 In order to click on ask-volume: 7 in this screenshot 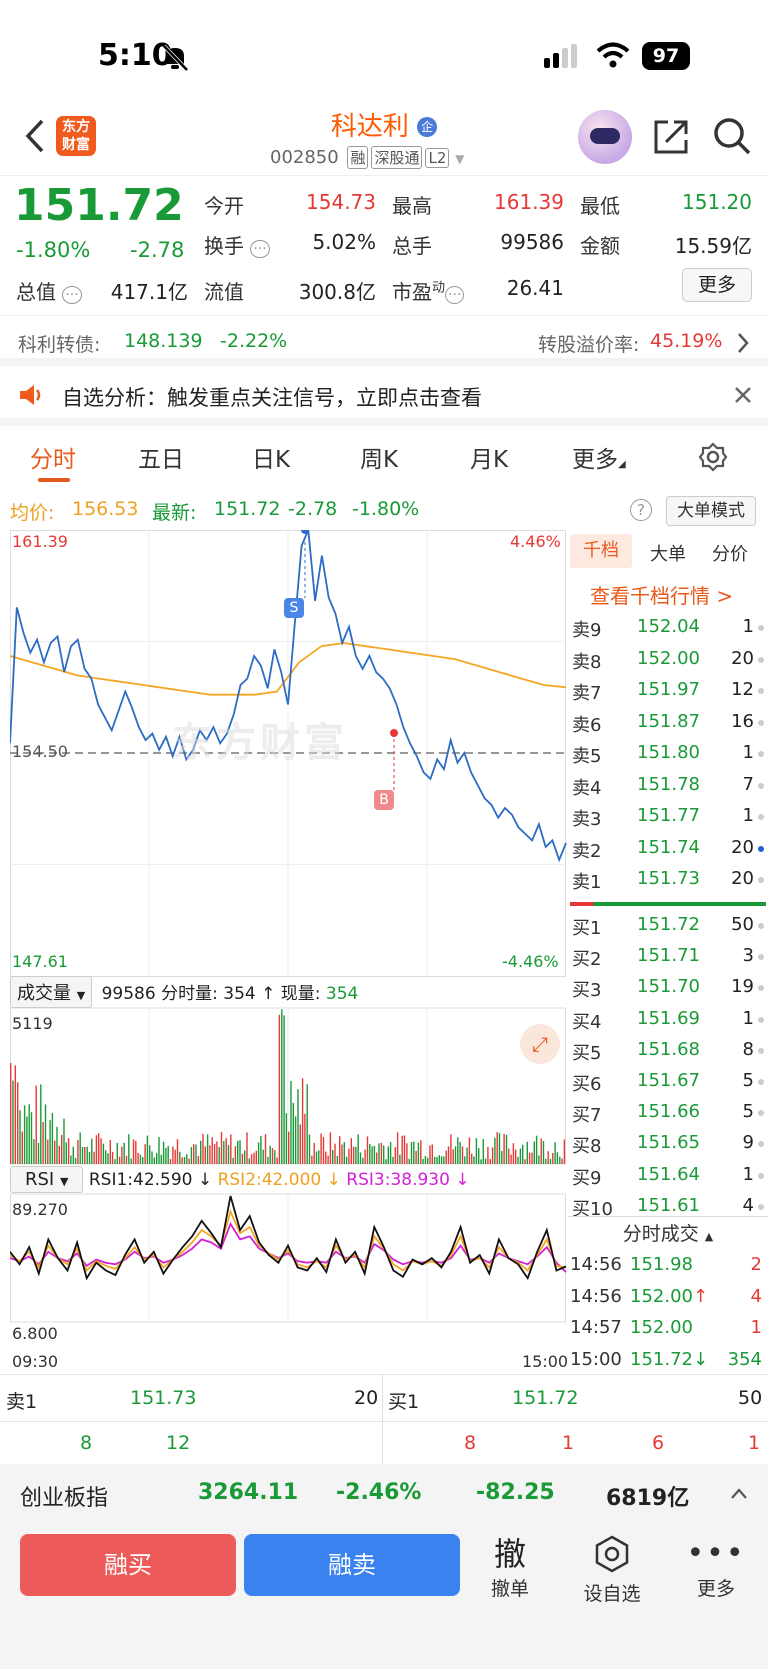, I will do `click(748, 784)`.